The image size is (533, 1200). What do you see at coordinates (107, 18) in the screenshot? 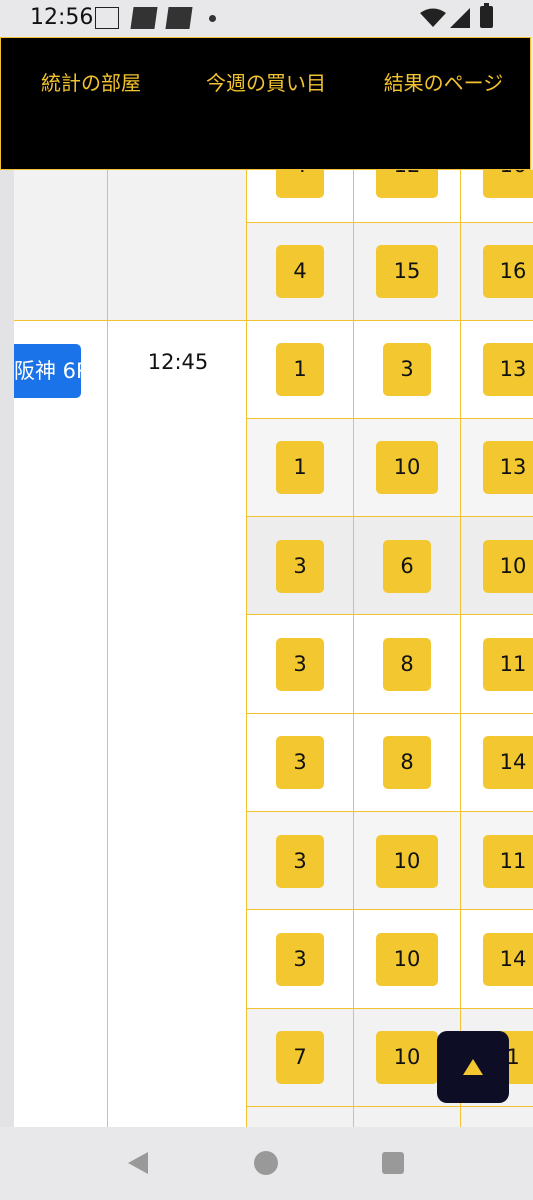
I see `uniqlo-notification-icon` at bounding box center [107, 18].